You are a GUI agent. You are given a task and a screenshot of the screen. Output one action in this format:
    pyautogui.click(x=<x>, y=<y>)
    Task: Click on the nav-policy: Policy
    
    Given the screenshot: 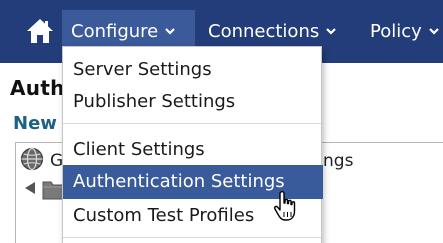 What is the action you would take?
    pyautogui.click(x=405, y=32)
    